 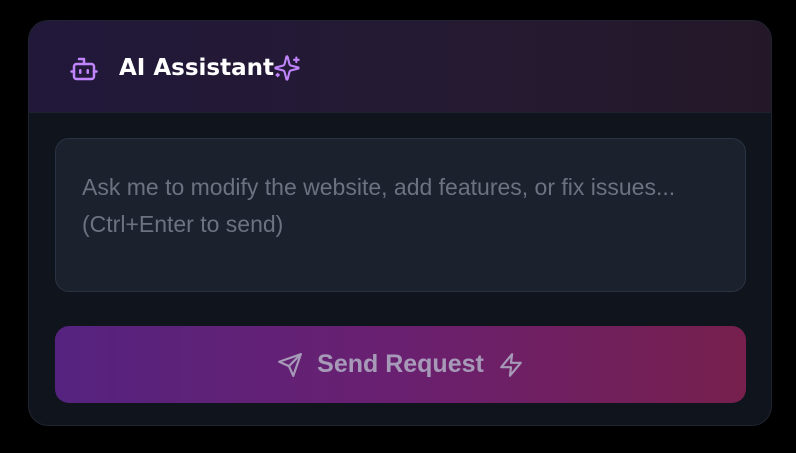 I want to click on send-icon, so click(x=290, y=365).